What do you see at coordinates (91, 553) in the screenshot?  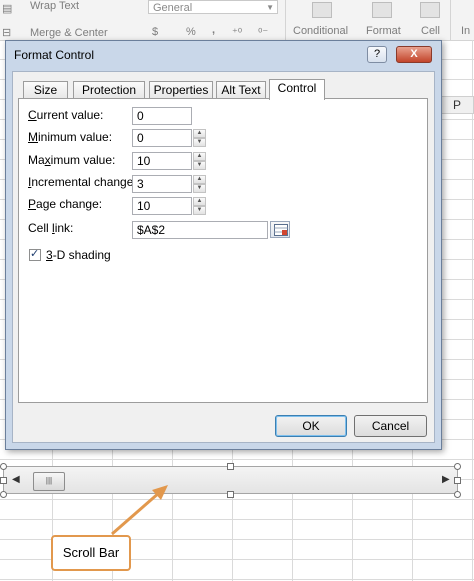 I see `scroll-bar-callout: Scroll Bar` at bounding box center [91, 553].